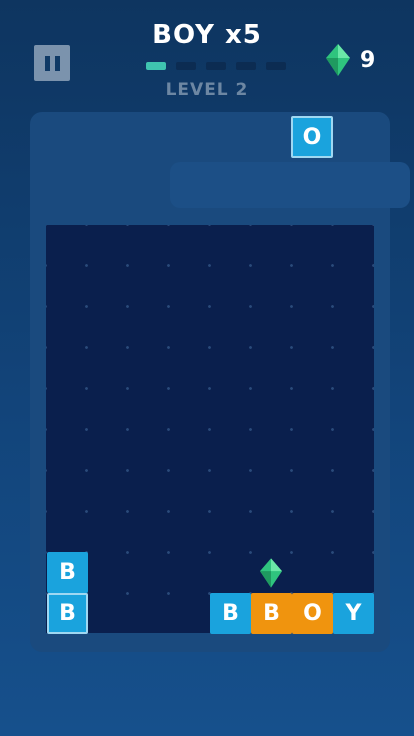  Describe the element at coordinates (312, 137) in the screenshot. I see `falling-tile: O` at that location.